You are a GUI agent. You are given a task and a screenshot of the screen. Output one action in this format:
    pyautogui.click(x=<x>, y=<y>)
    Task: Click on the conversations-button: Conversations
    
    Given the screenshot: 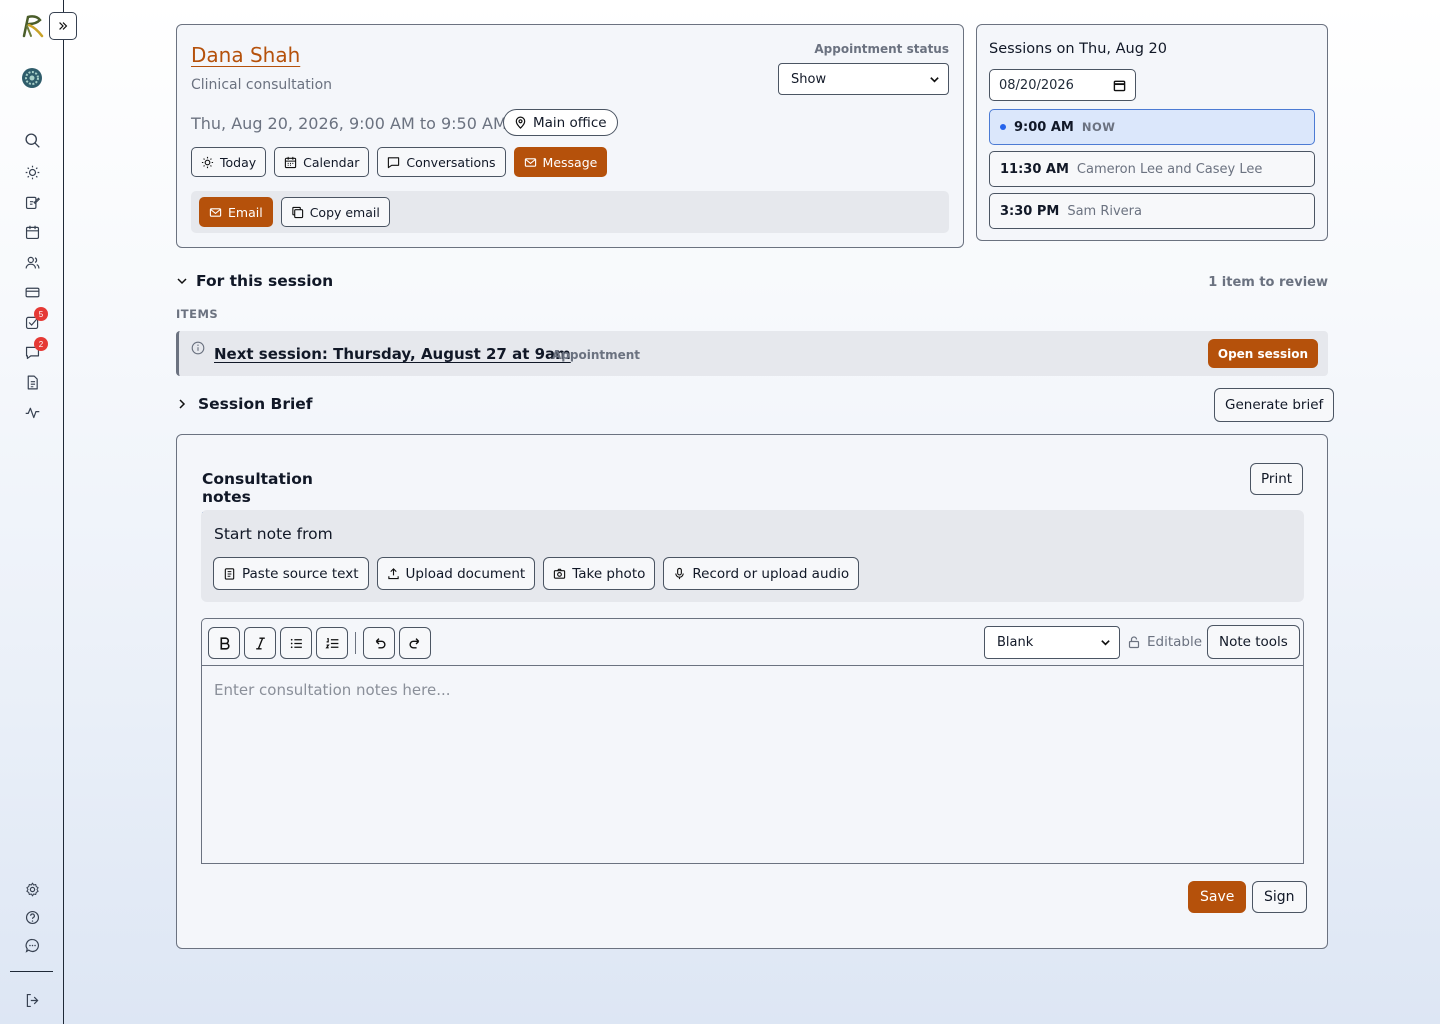 What is the action you would take?
    pyautogui.click(x=441, y=162)
    